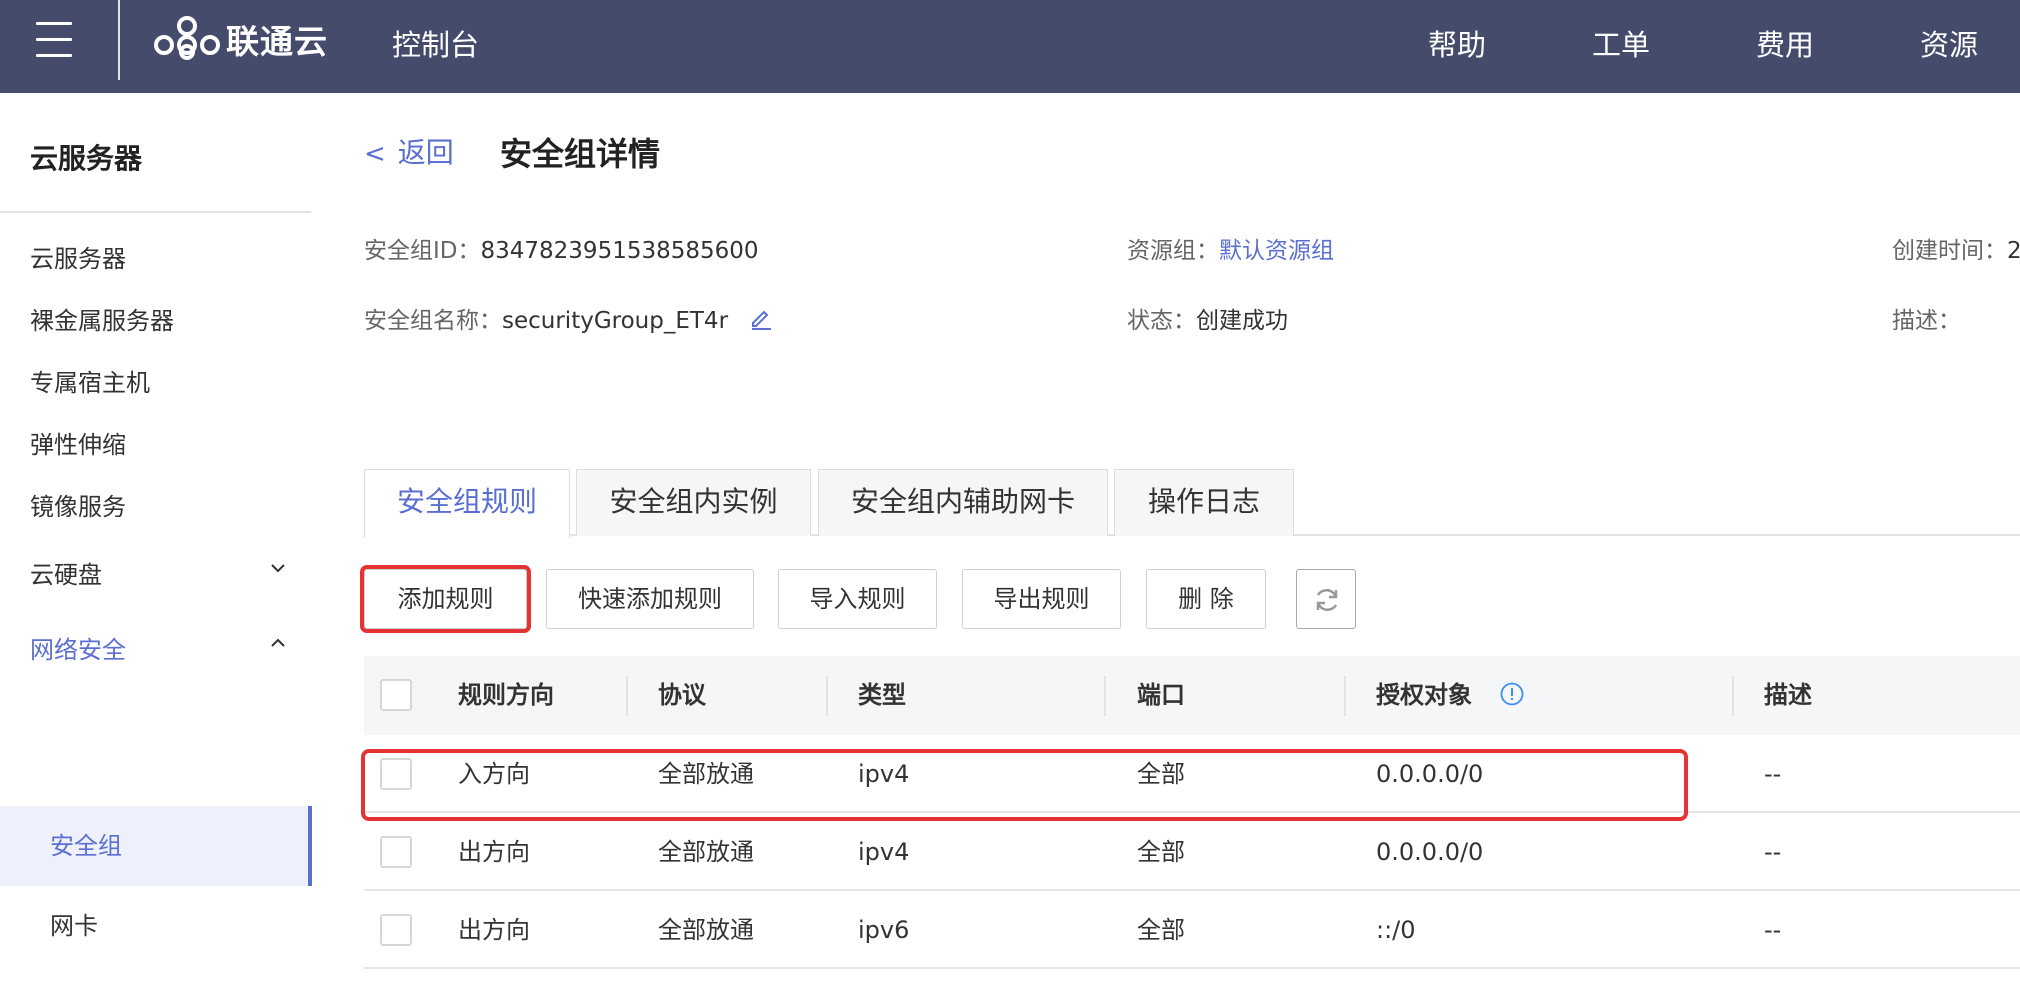  I want to click on sidebar-item-network-security: 网络安全, so click(157, 647).